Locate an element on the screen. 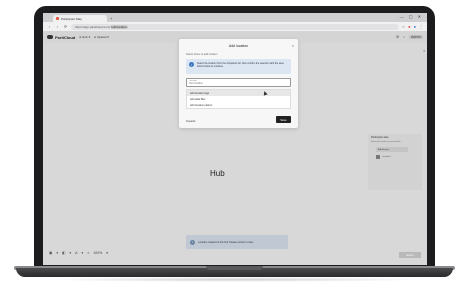 Image resolution: width=469 pixels, height=284 pixels. nav-hub: ● Hub ▾ is located at coordinates (84, 37).